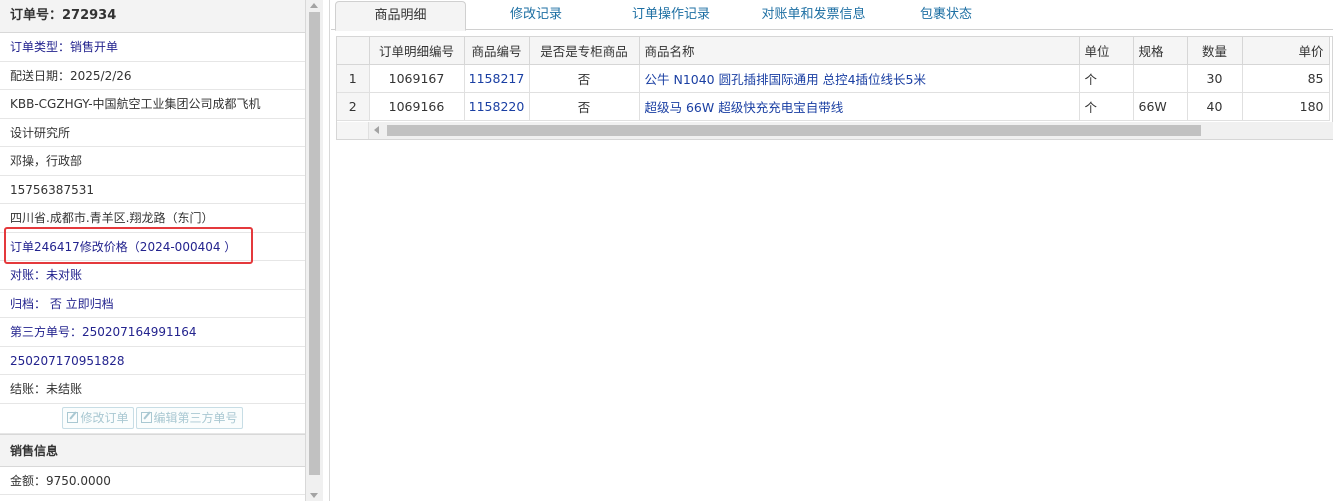 The height and width of the screenshot is (501, 1333). Describe the element at coordinates (1286, 78) in the screenshot. I see `price-cell: 85` at that location.